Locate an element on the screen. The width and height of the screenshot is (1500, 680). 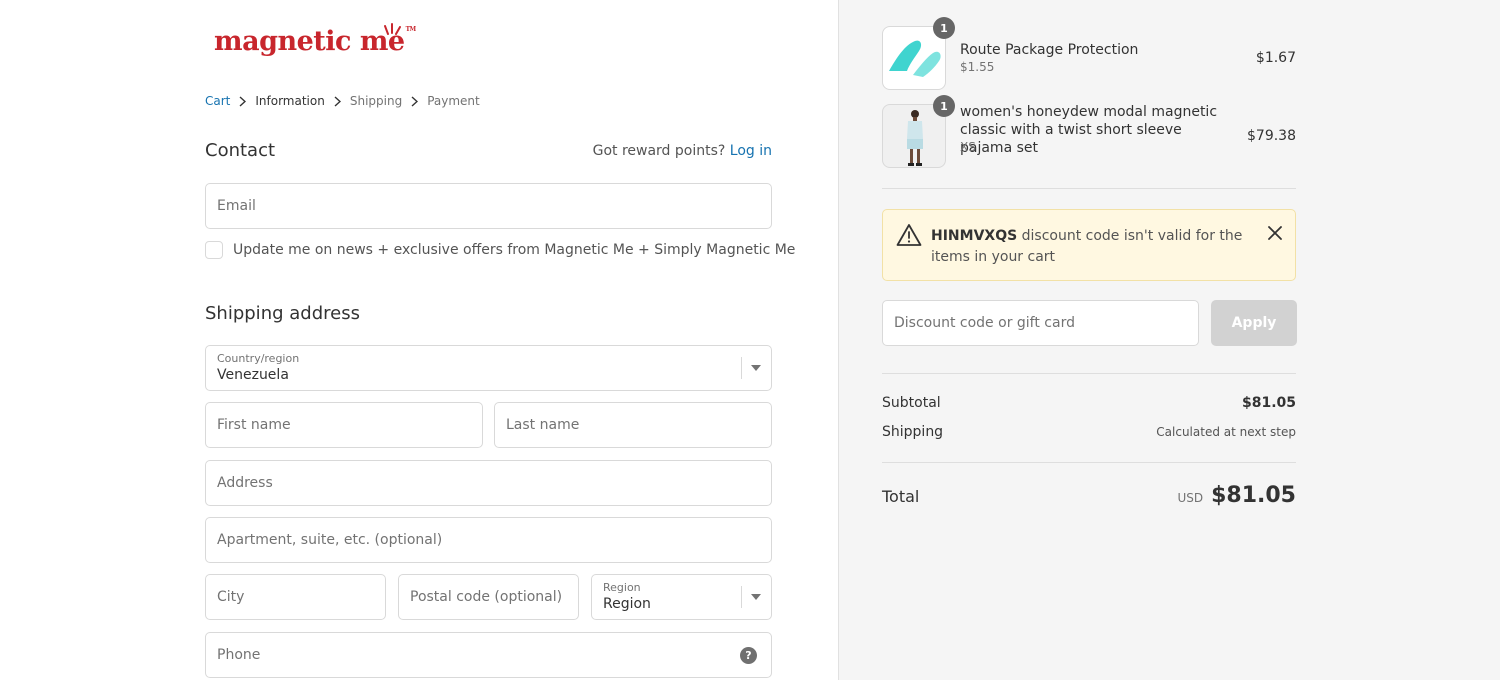
item-subtitle: $1.55 is located at coordinates (977, 67).